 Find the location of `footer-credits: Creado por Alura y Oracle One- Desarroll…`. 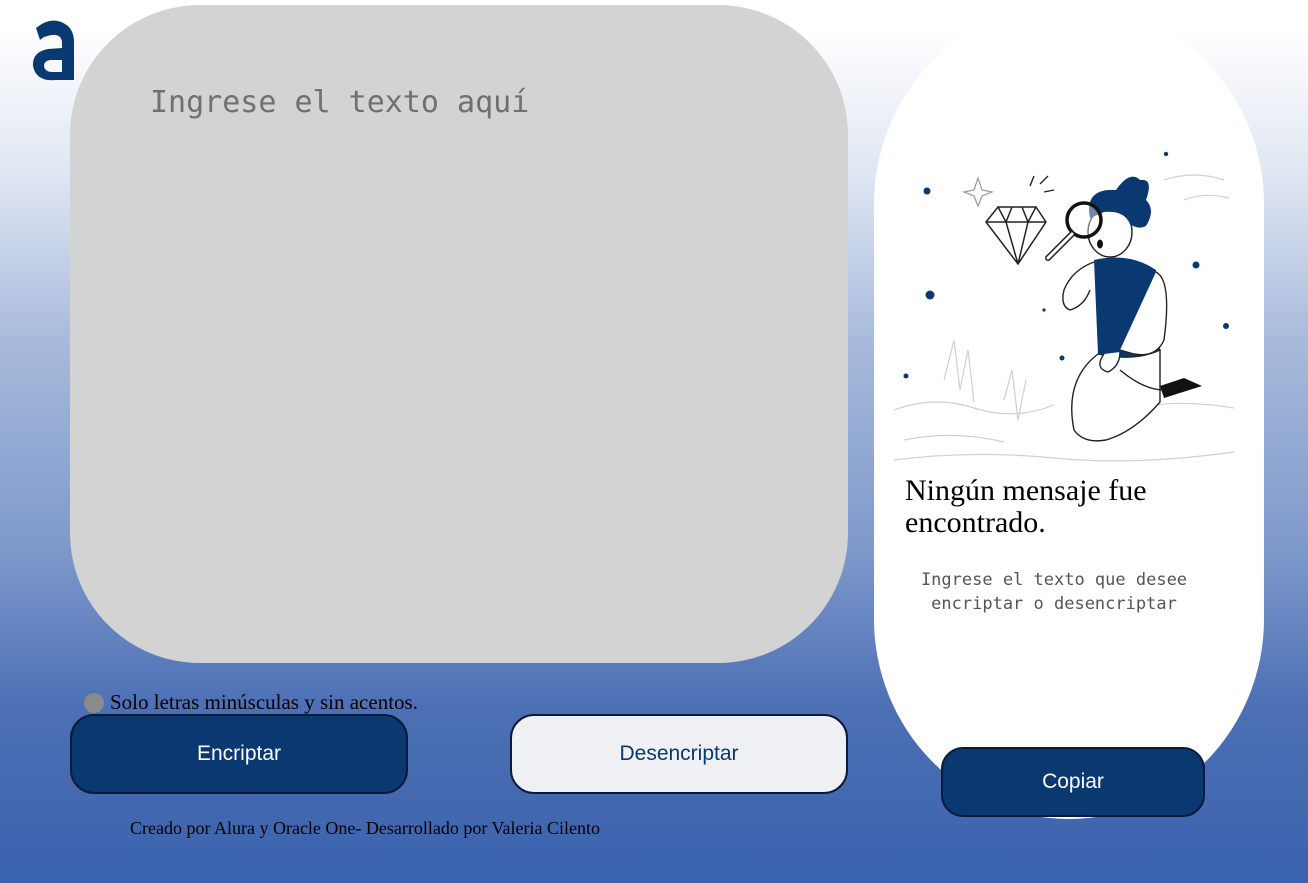

footer-credits: Creado por Alura y Oracle One- Desarroll… is located at coordinates (365, 828).